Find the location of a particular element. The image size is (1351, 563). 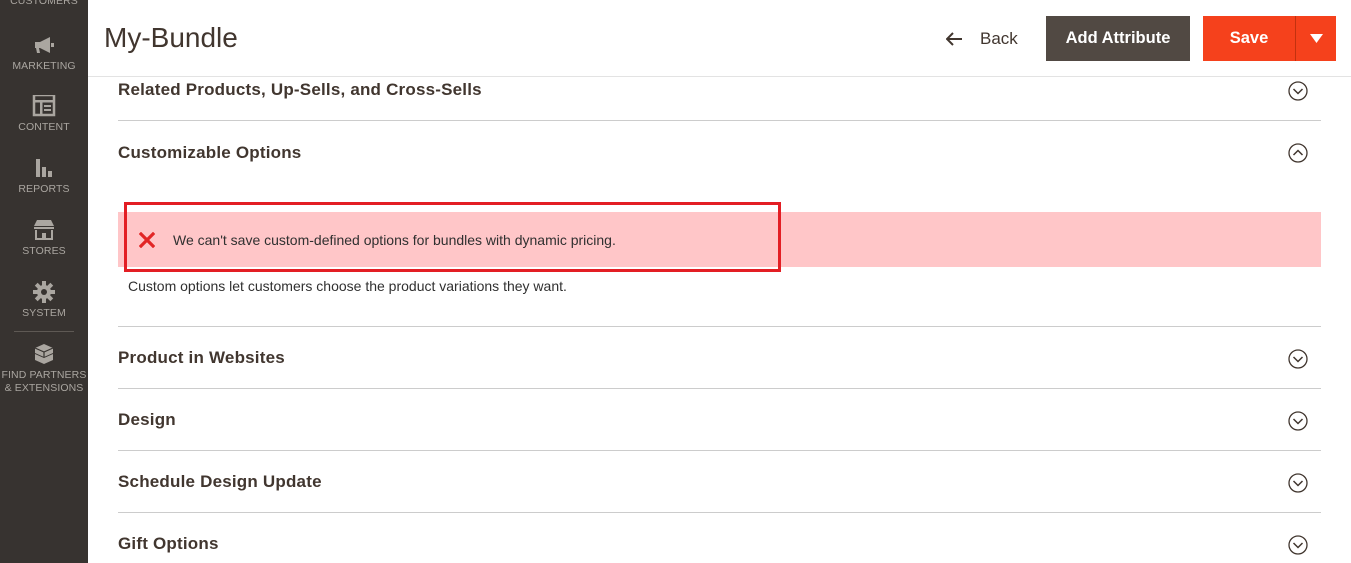

sidebar-item-system: System is located at coordinates (44, 300).